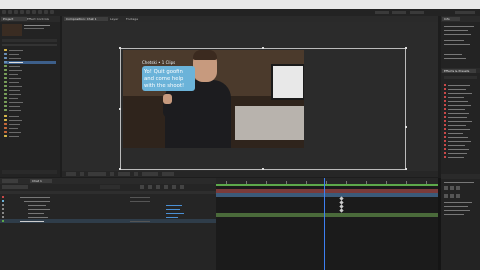  What do you see at coordinates (10, 12) in the screenshot?
I see `hand-tool-icon` at bounding box center [10, 12].